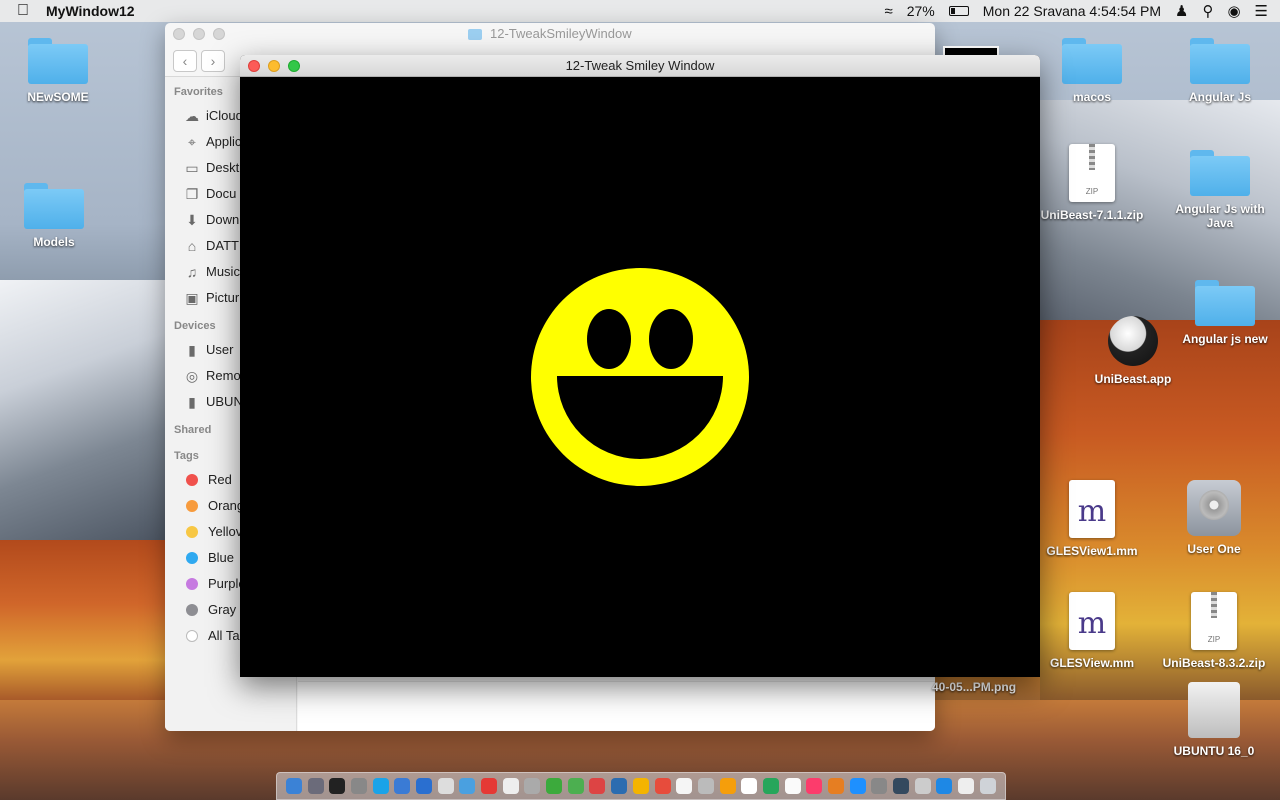 The image size is (1280, 800). What do you see at coordinates (226, 505) in the screenshot?
I see `sidebar-item-label: Orang` at bounding box center [226, 505].